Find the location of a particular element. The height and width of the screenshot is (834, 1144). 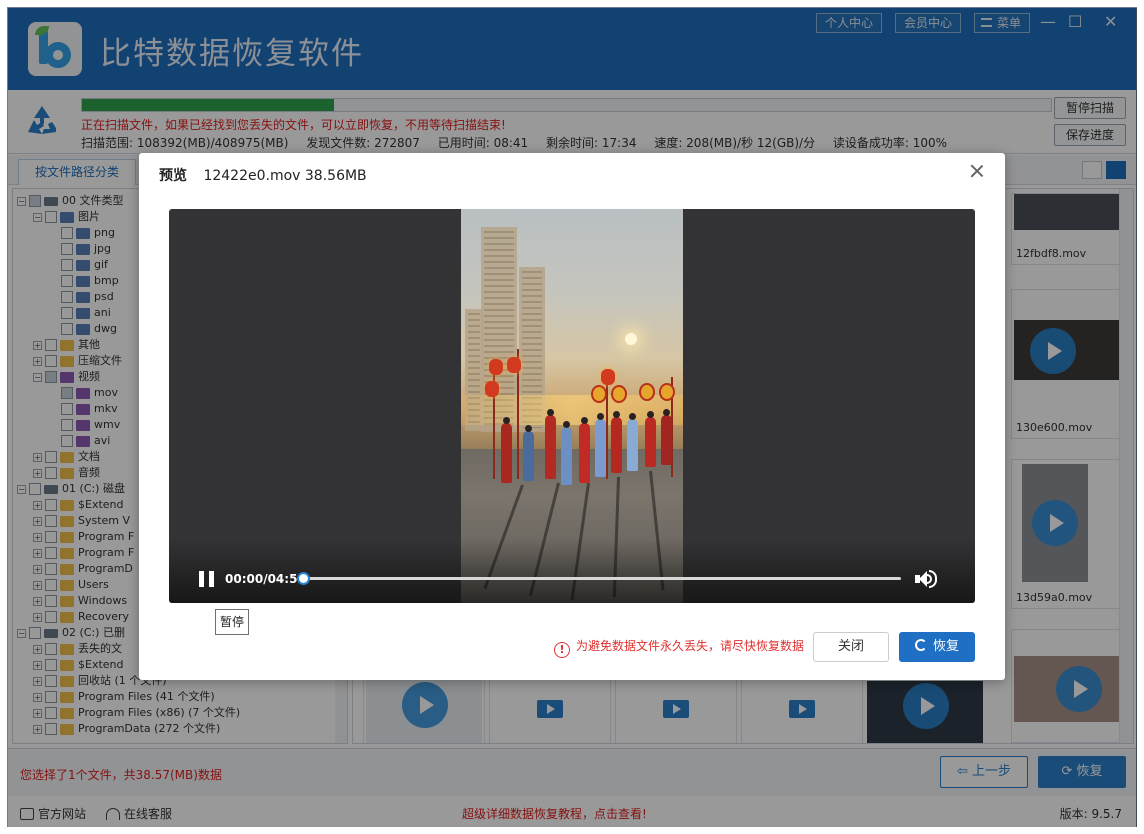

warning-message: ! 为避免数据文件永久丢失，请尽快恢复数据 is located at coordinates (679, 647).